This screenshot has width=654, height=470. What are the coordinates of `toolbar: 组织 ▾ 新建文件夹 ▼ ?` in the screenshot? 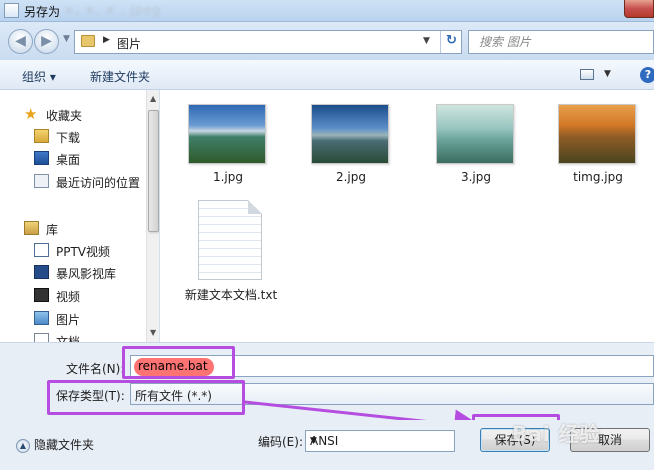 It's located at (327, 75).